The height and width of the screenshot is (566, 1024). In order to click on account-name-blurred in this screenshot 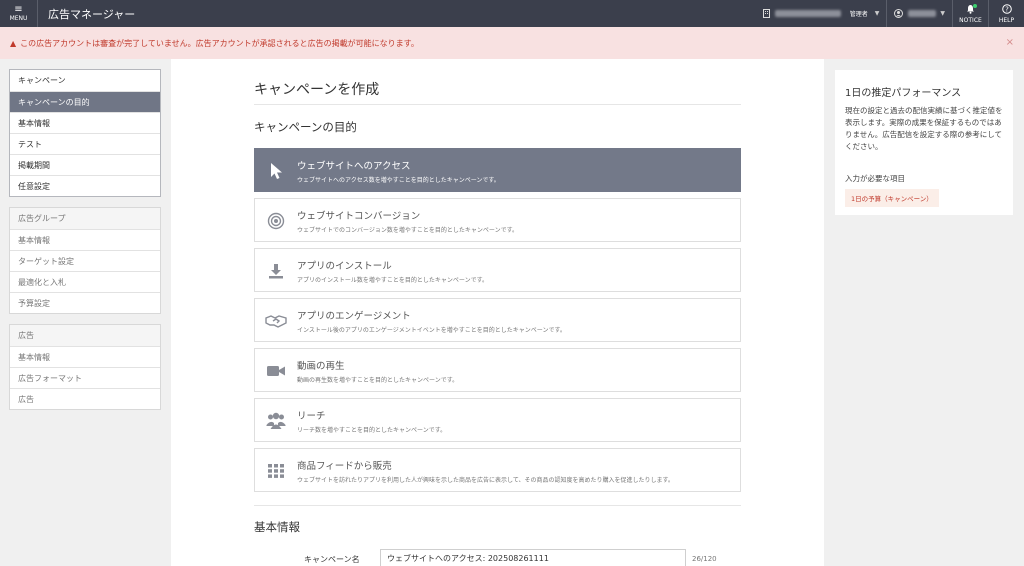, I will do `click(807, 13)`.